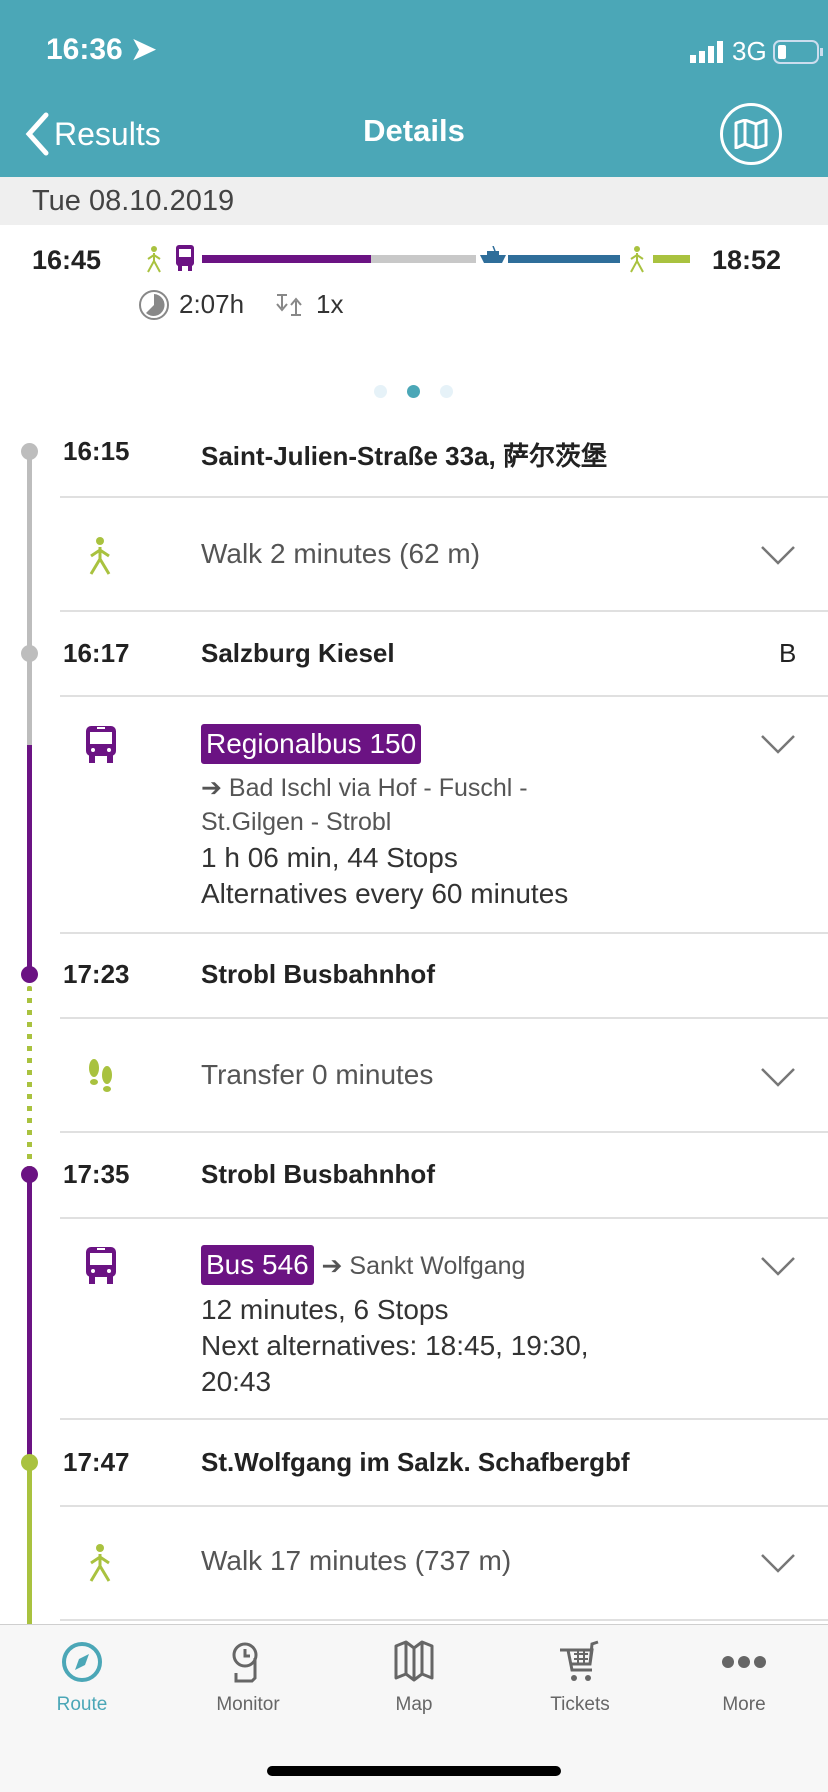  I want to click on tab-tickets: Tickets, so click(580, 1678).